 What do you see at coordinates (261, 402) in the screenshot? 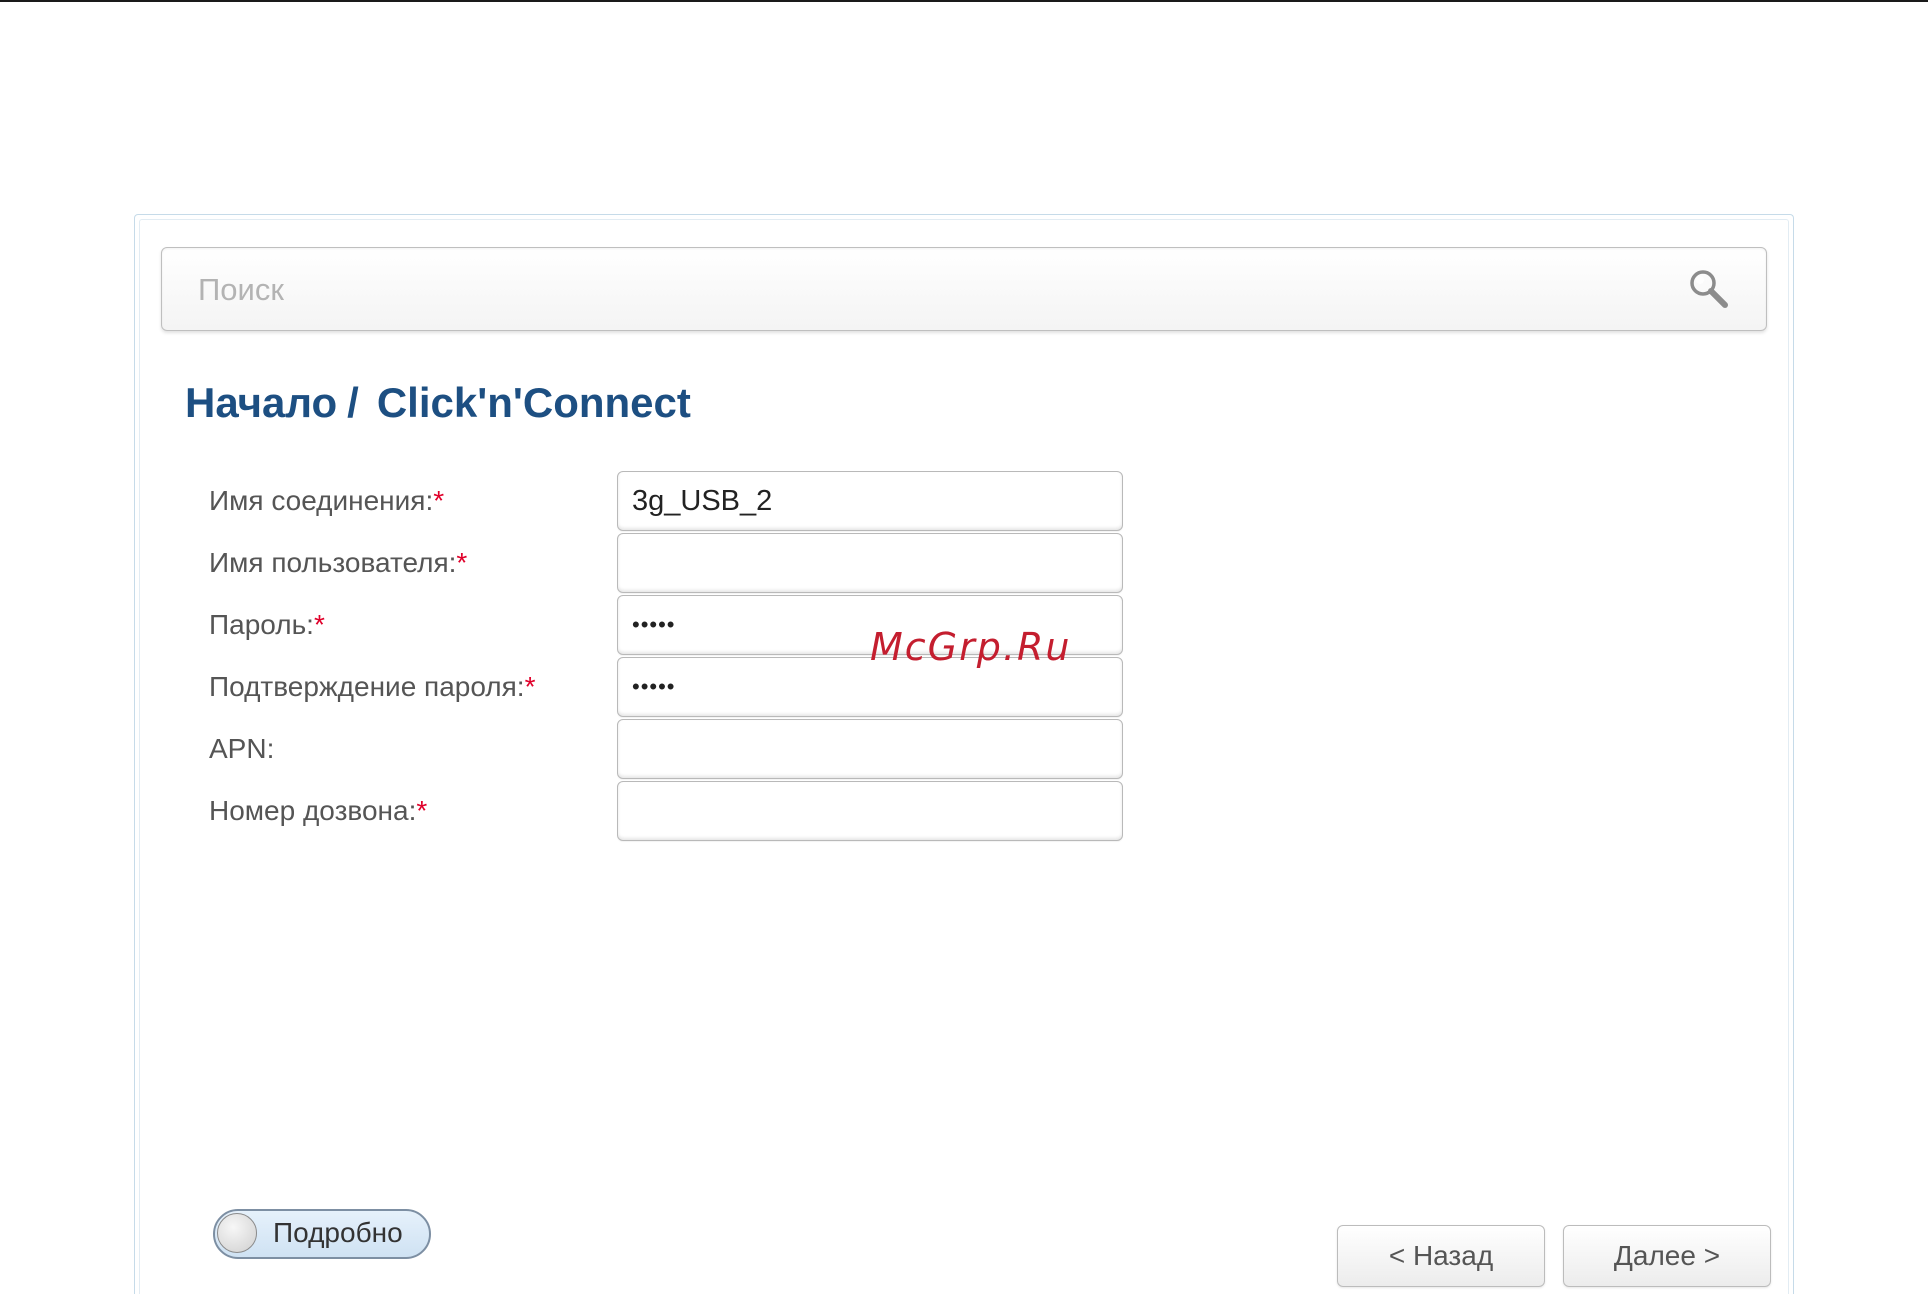
I see `breadcrumb-home: Начало` at bounding box center [261, 402].